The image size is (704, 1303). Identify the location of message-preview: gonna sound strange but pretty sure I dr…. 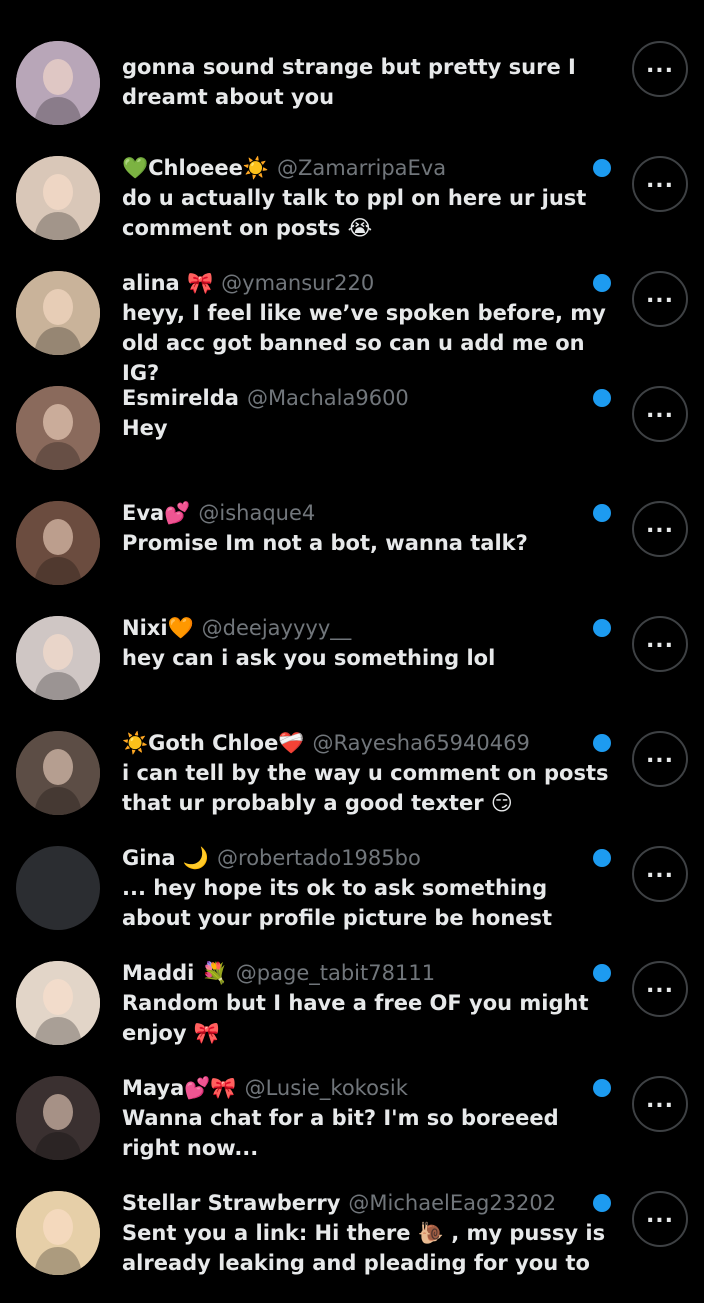
(349, 82).